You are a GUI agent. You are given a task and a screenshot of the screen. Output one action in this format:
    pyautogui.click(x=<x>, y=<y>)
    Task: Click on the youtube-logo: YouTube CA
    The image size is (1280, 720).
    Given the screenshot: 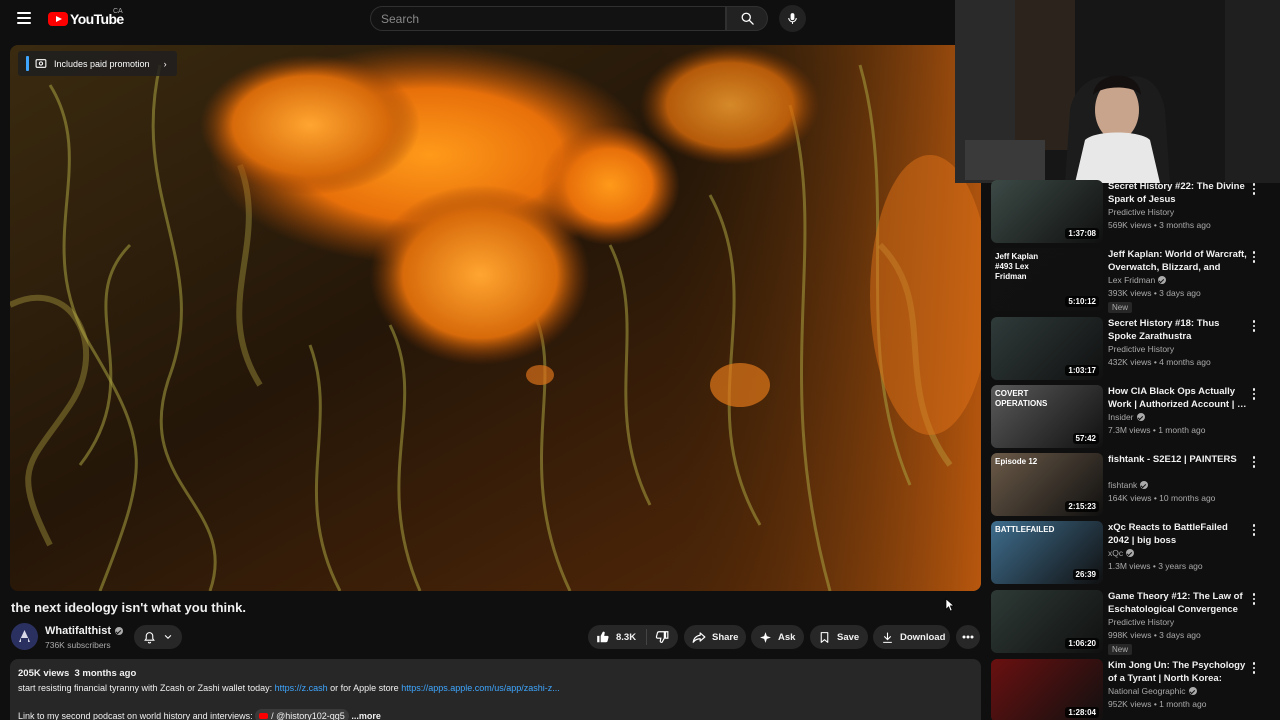 What is the action you would take?
    pyautogui.click(x=86, y=17)
    